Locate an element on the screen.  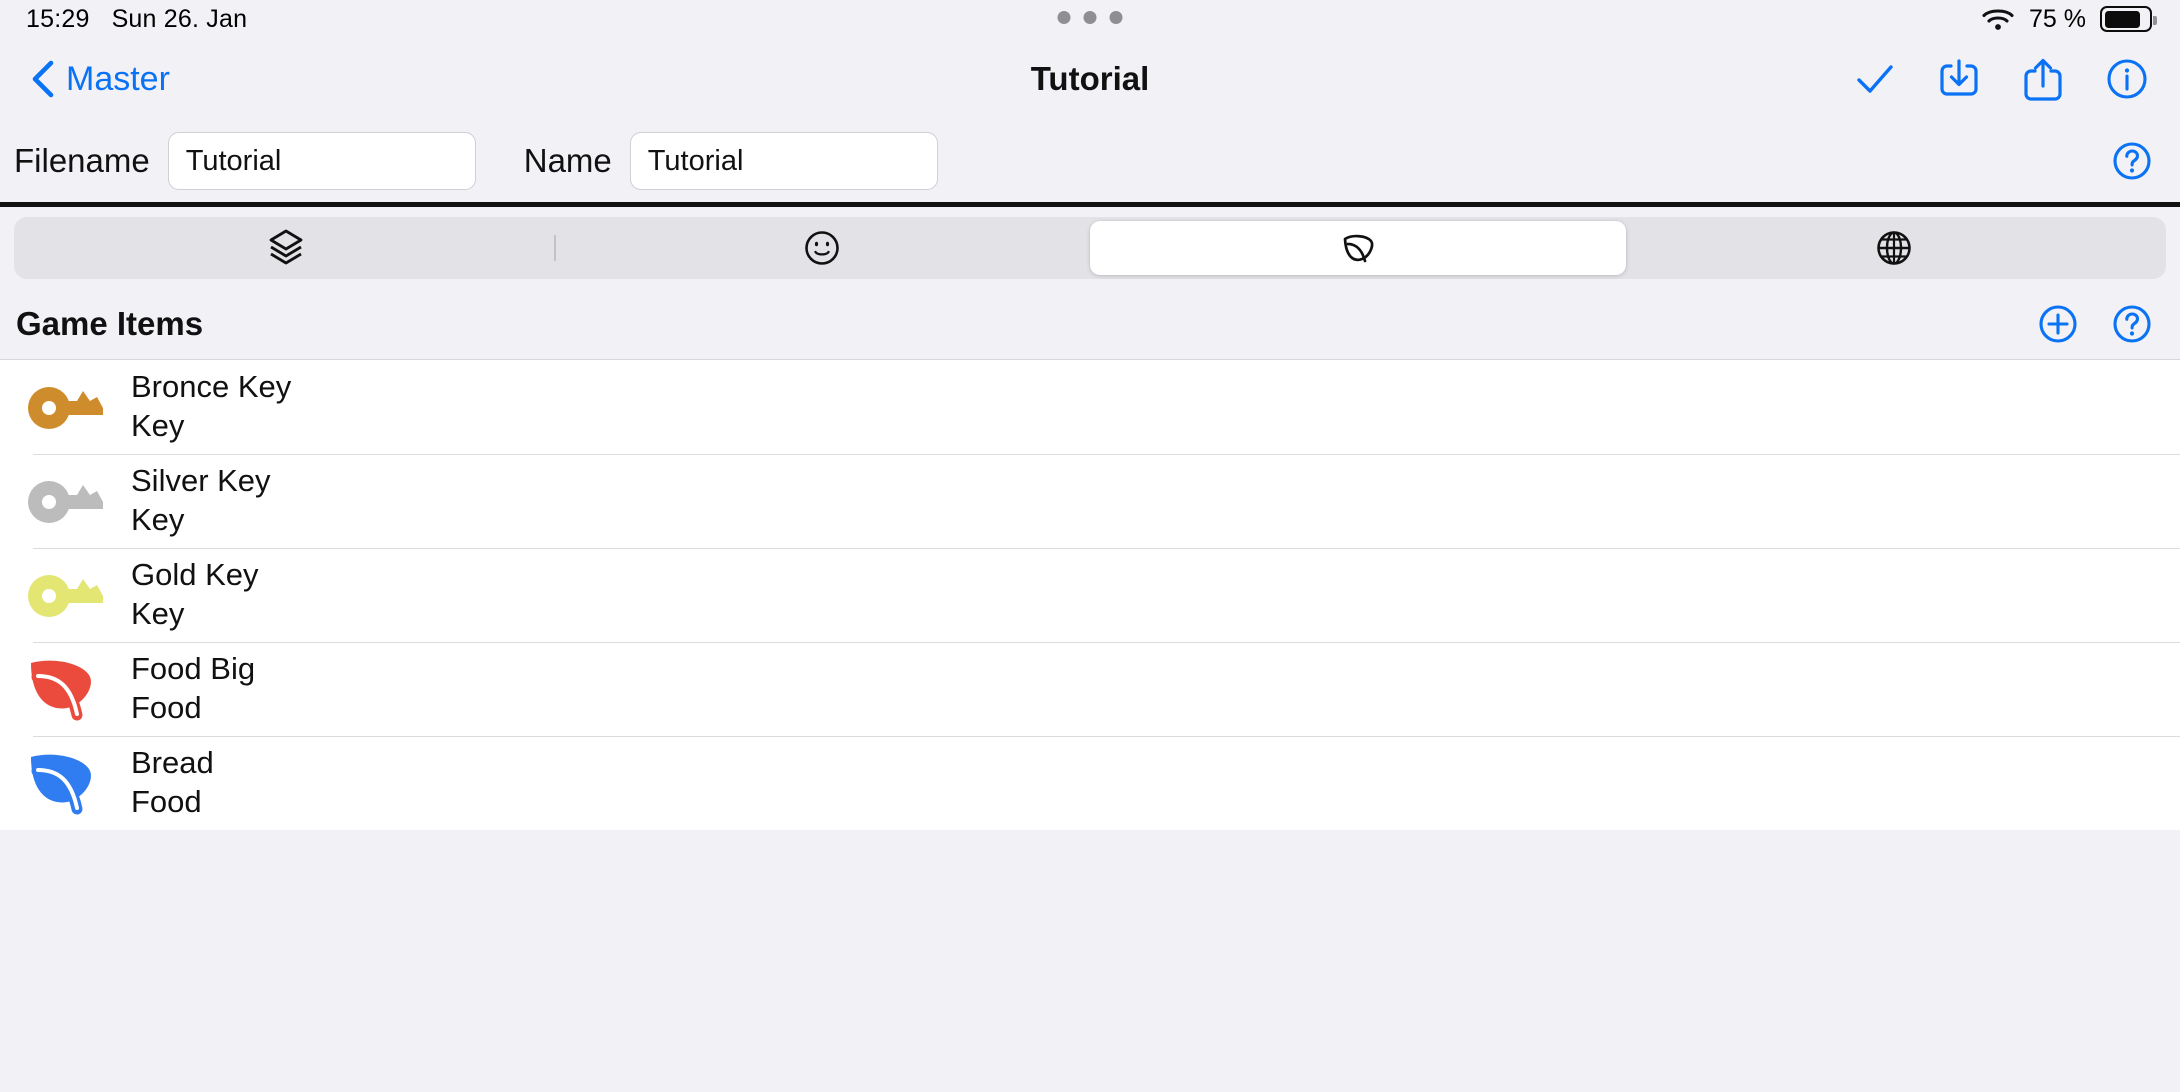
navigation-bar: Master Tutorial is located at coordinates (1090, 79).